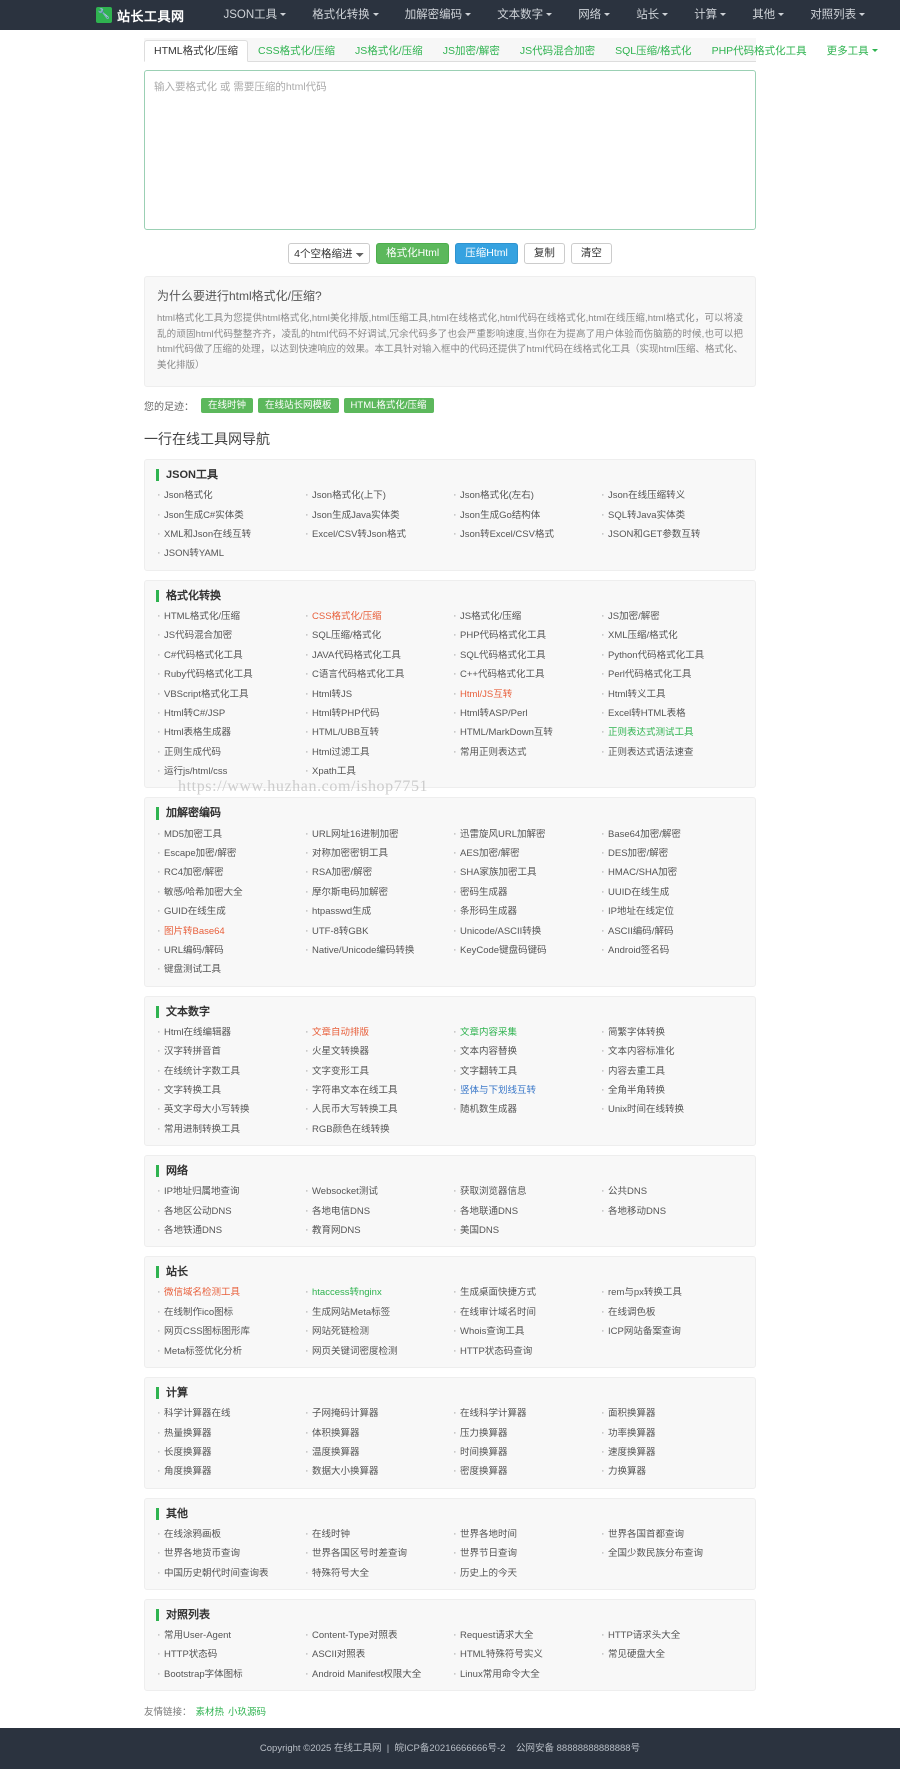  What do you see at coordinates (376, 616) in the screenshot?
I see `tool-link: CSS格式化/压缩` at bounding box center [376, 616].